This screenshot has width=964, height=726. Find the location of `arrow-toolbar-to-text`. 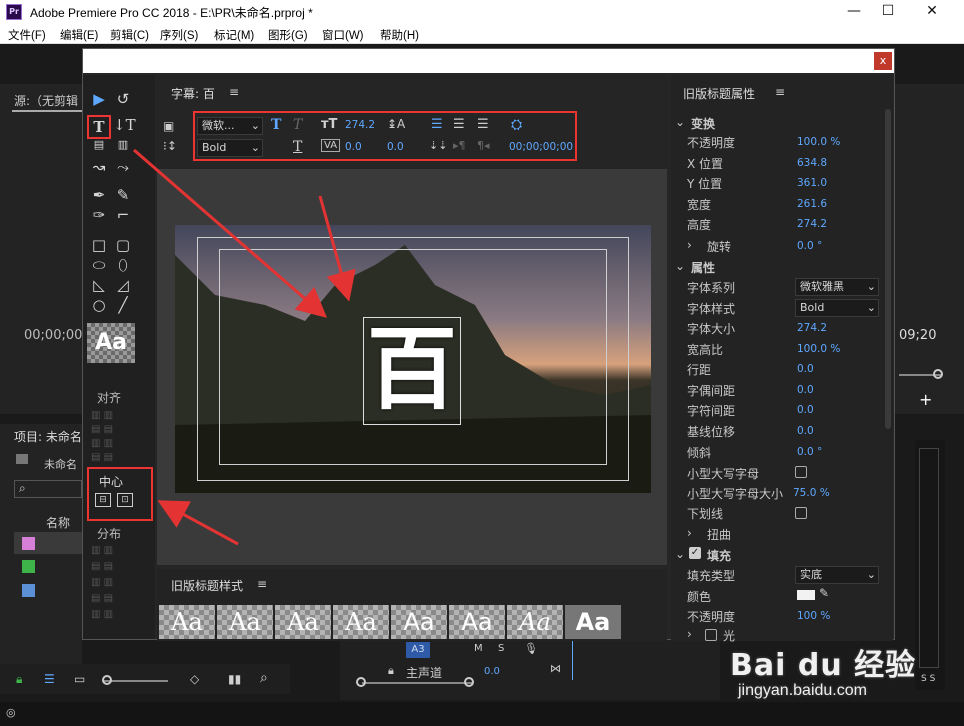

arrow-toolbar-to-text is located at coordinates (337, 248).